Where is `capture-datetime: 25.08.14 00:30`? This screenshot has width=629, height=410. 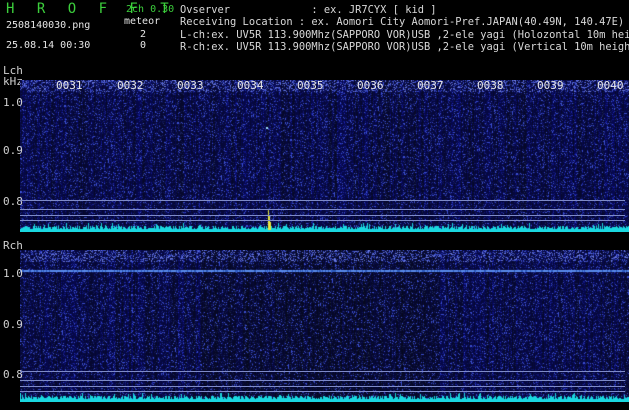 capture-datetime: 25.08.14 00:30 is located at coordinates (48, 45).